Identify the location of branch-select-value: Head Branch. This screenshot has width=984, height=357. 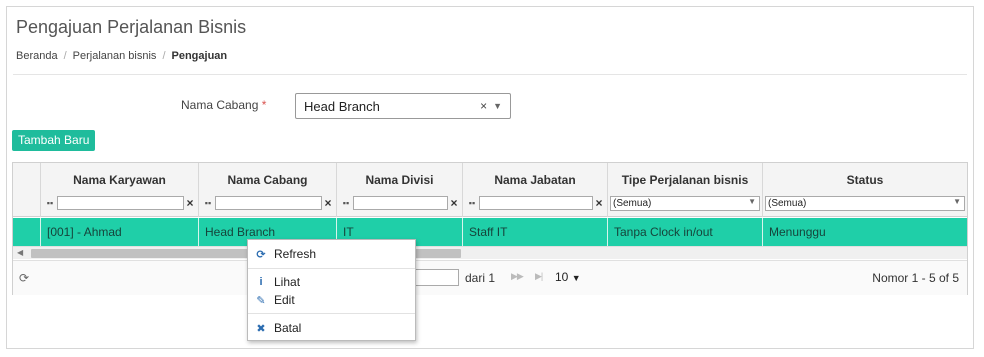
(342, 106).